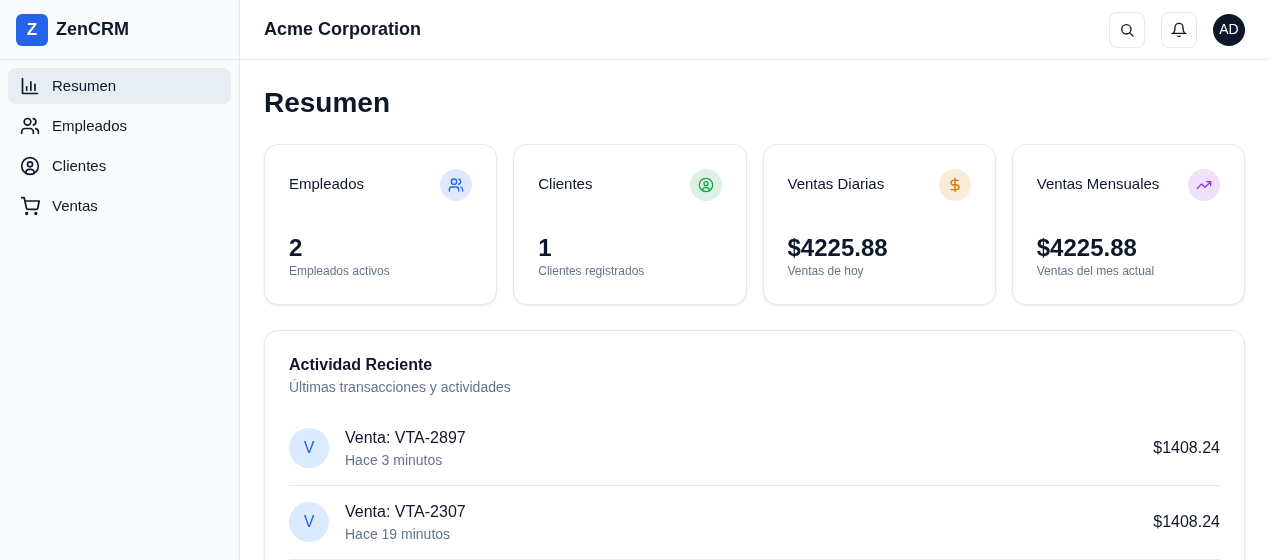  I want to click on page-title: Resumen, so click(328, 103).